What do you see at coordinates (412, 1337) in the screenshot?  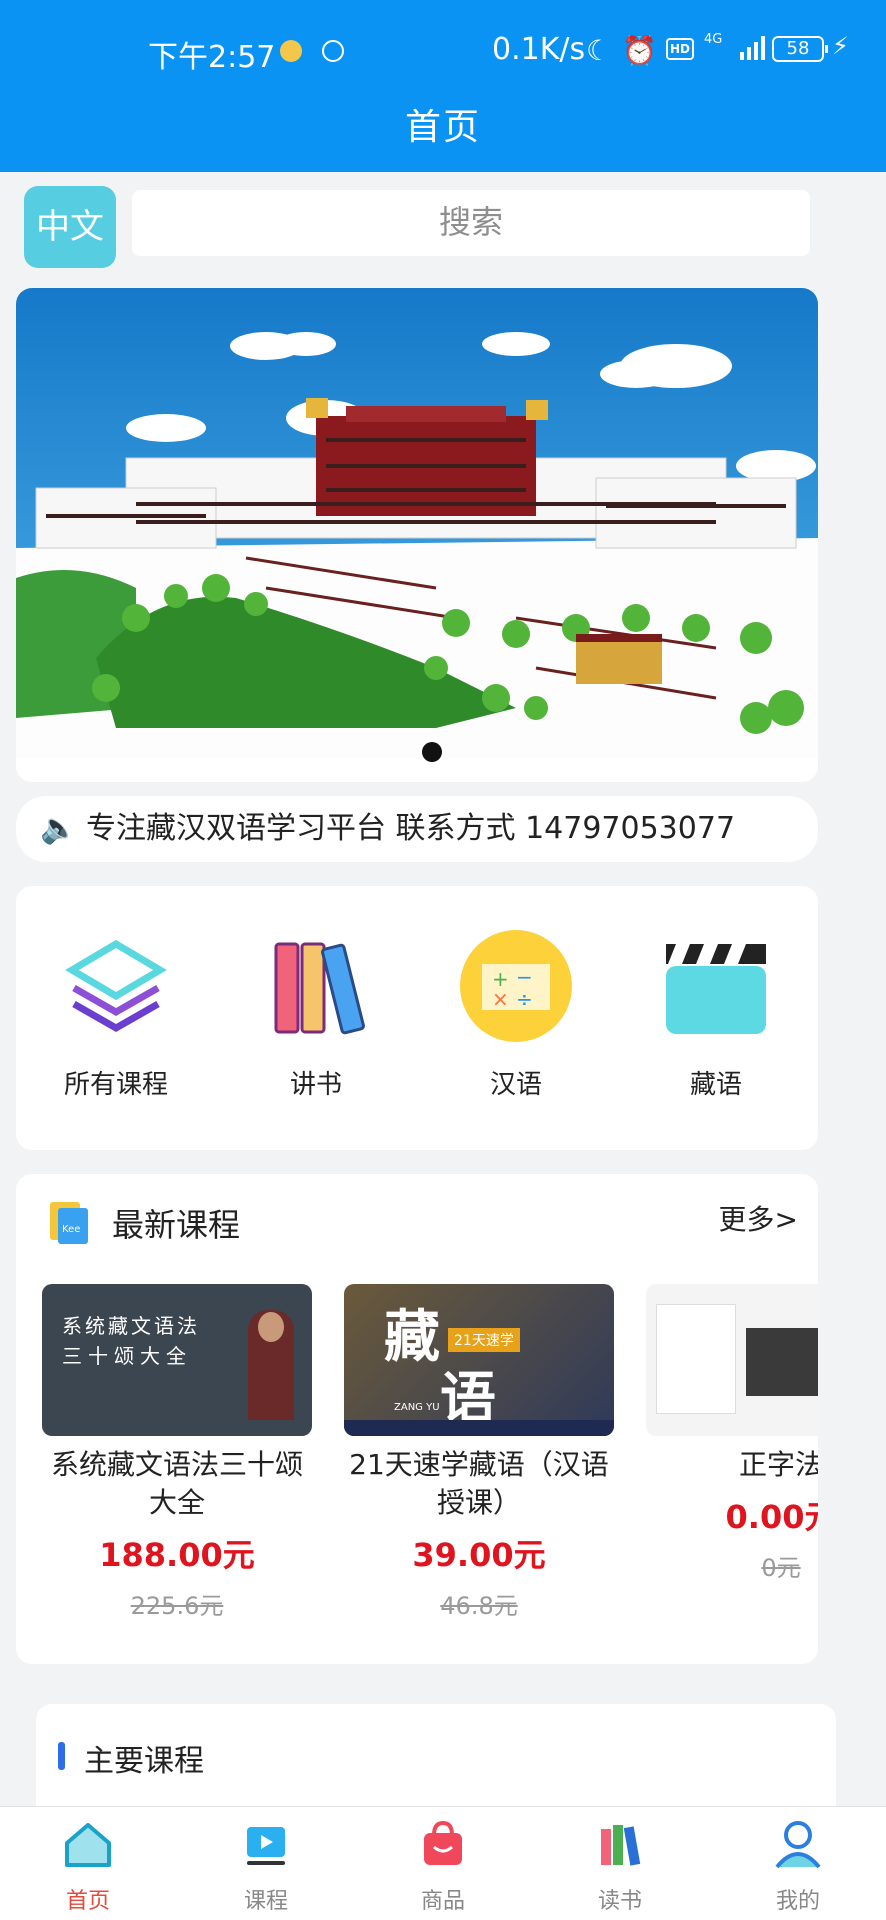 I see `thumb-big-char: 藏` at bounding box center [412, 1337].